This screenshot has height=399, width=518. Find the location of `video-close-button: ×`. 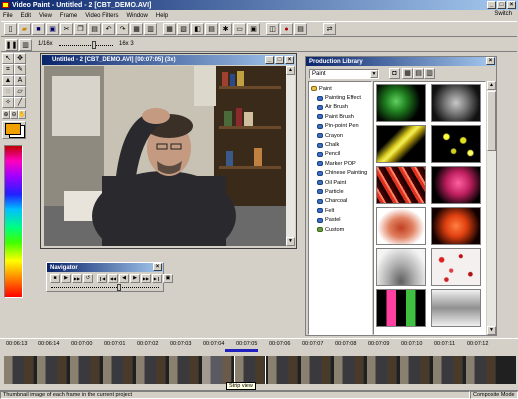

video-close-button: × is located at coordinates (289, 60).